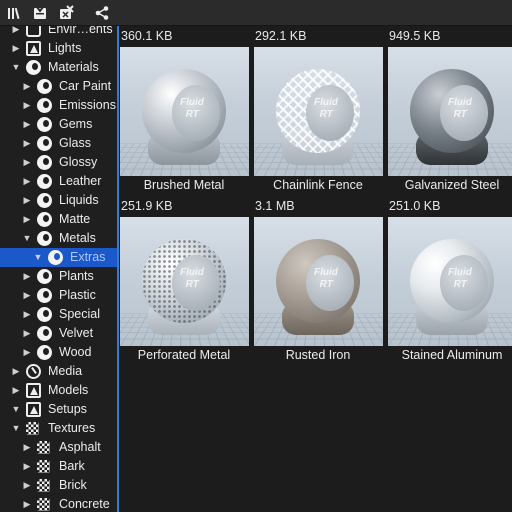  Describe the element at coordinates (58, 162) in the screenshot. I see `tree-item: ▶ Glossy` at that location.